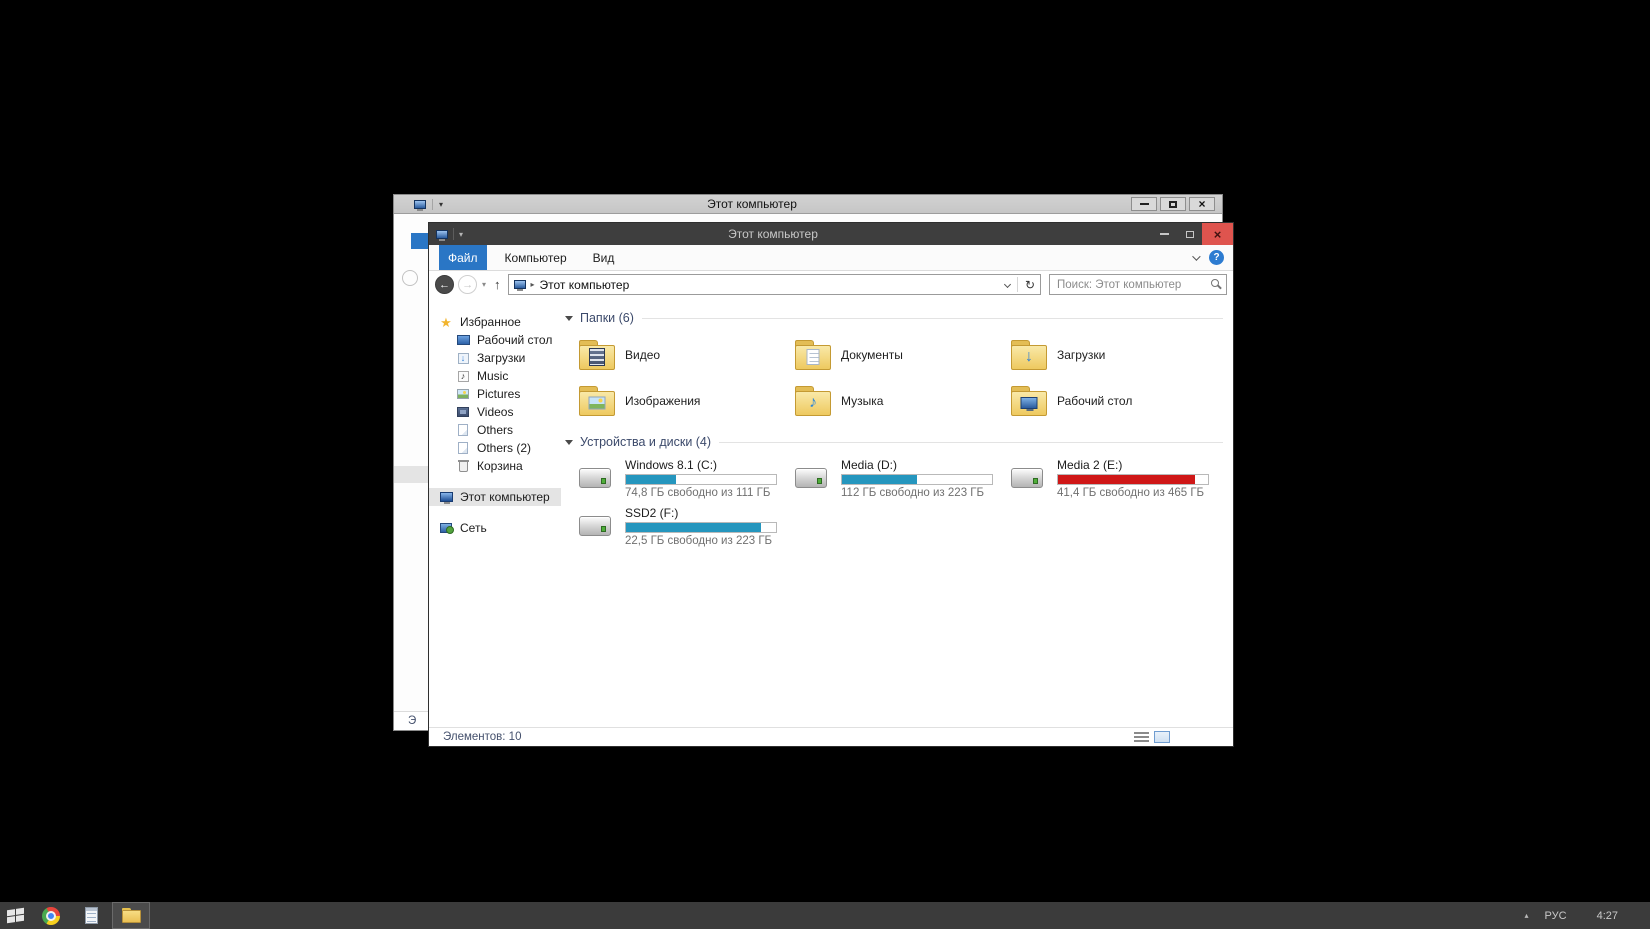 The height and width of the screenshot is (929, 1650). Describe the element at coordinates (444, 284) in the screenshot. I see `back-button: ←` at that location.